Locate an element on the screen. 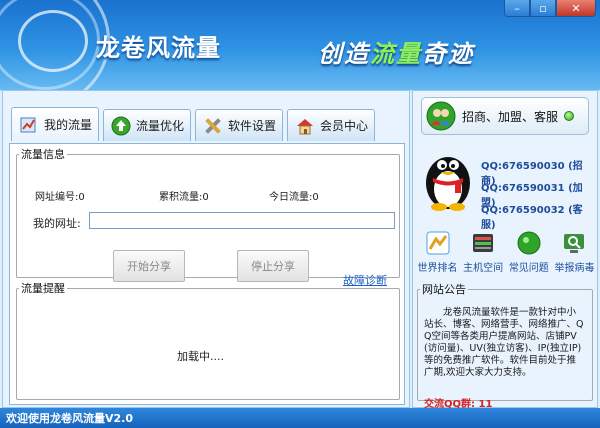 This screenshot has height=428, width=600. world-rank-icon is located at coordinates (437, 243).